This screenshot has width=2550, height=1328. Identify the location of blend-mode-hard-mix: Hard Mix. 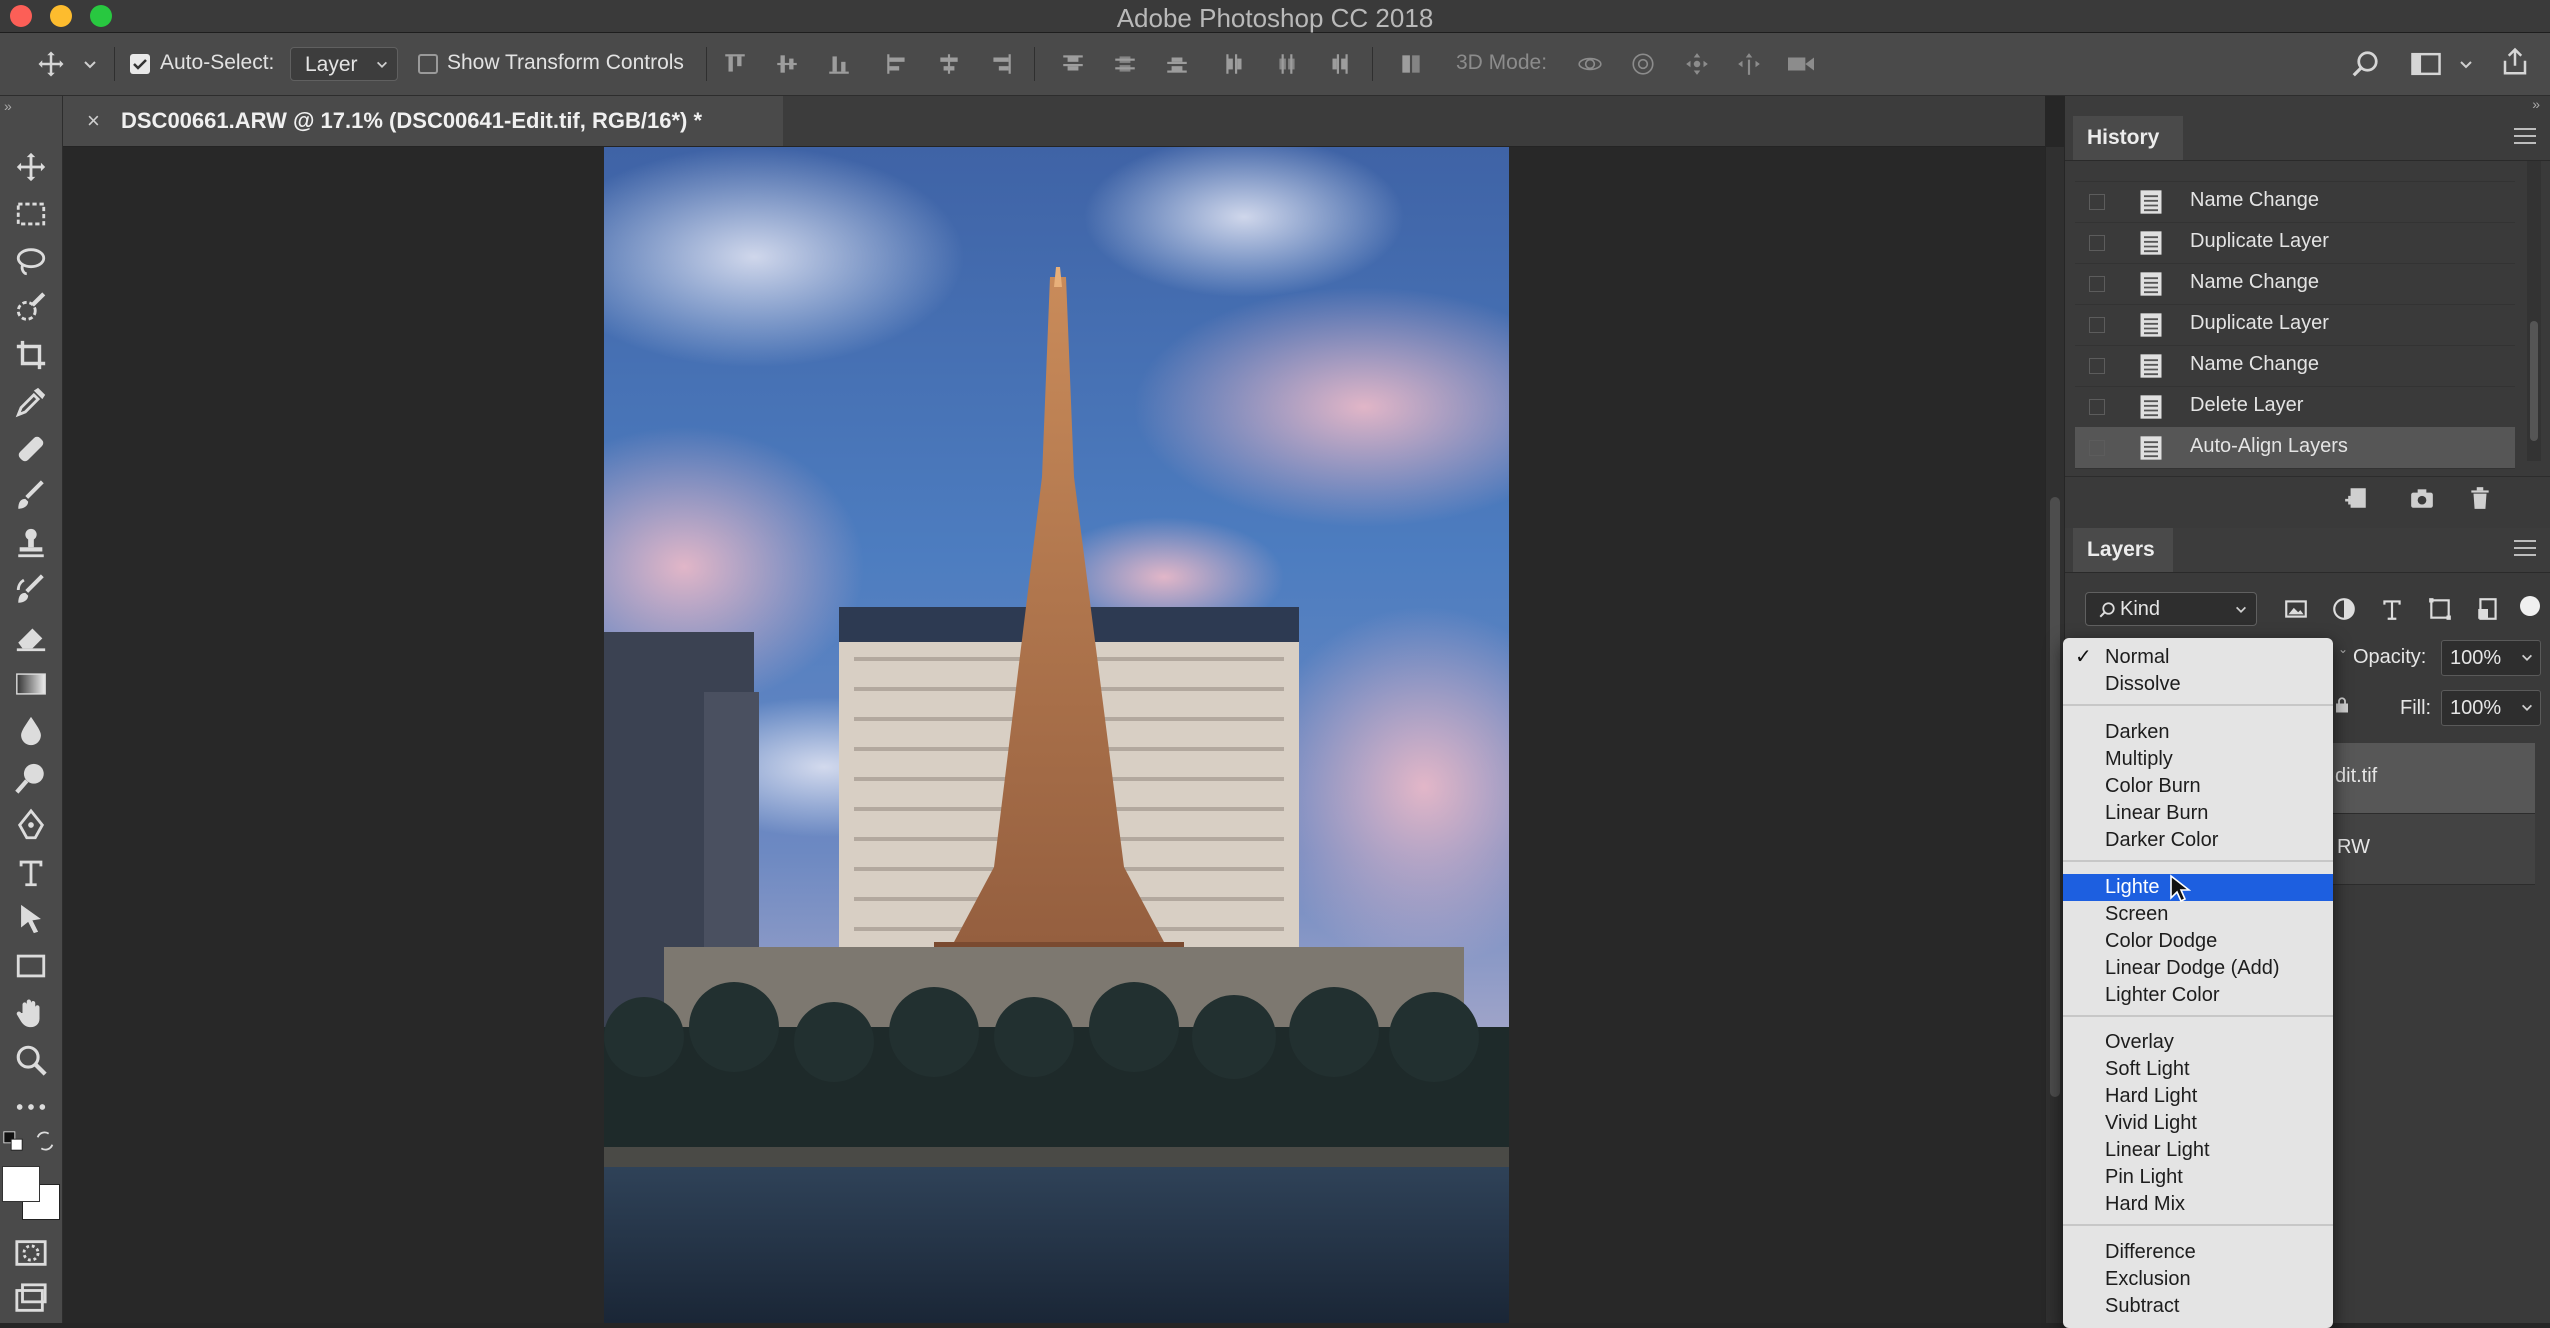
(2198, 1204).